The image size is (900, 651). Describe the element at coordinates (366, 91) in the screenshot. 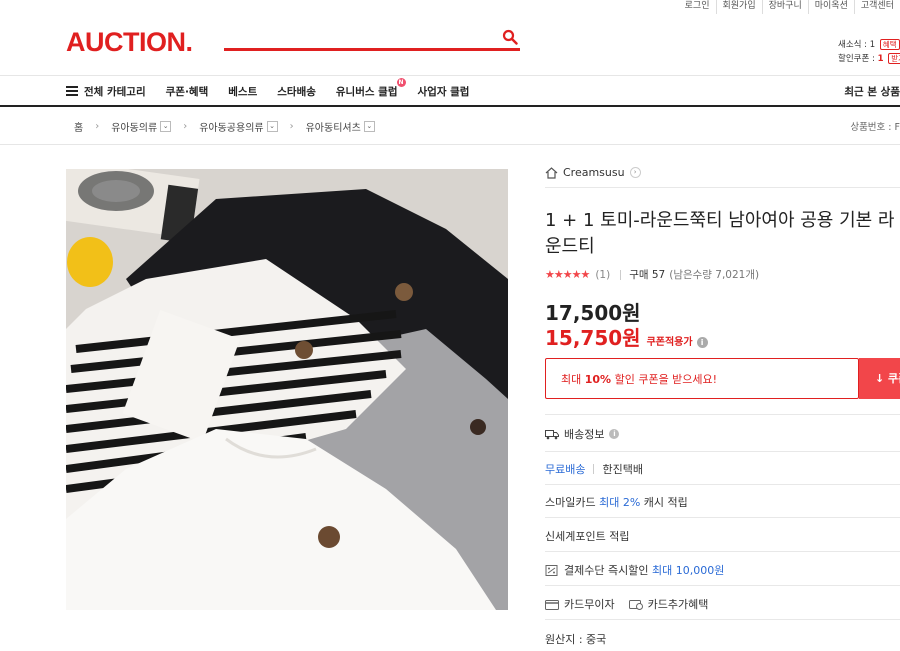

I see `nav-universe-club-label: 유니버스 클럽` at that location.